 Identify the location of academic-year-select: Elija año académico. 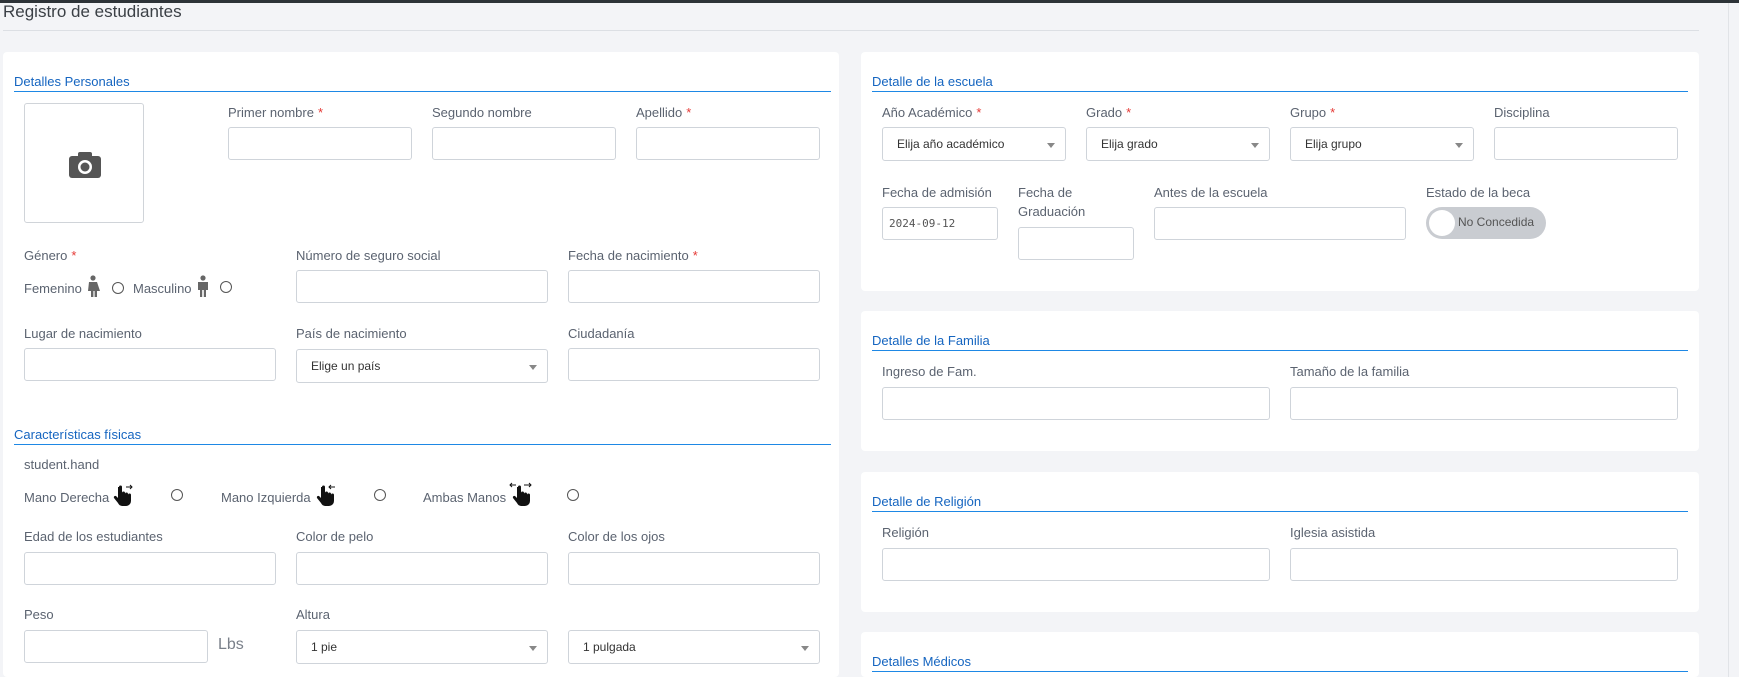
(974, 144).